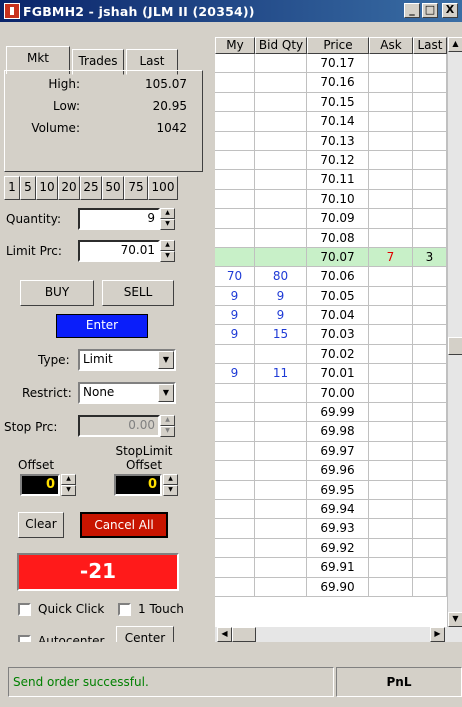 This screenshot has width=462, height=707. Describe the element at coordinates (231, 11) in the screenshot. I see `title-bar: FGBMH2 - jshah (JLM II (20354)) _ □ X` at that location.